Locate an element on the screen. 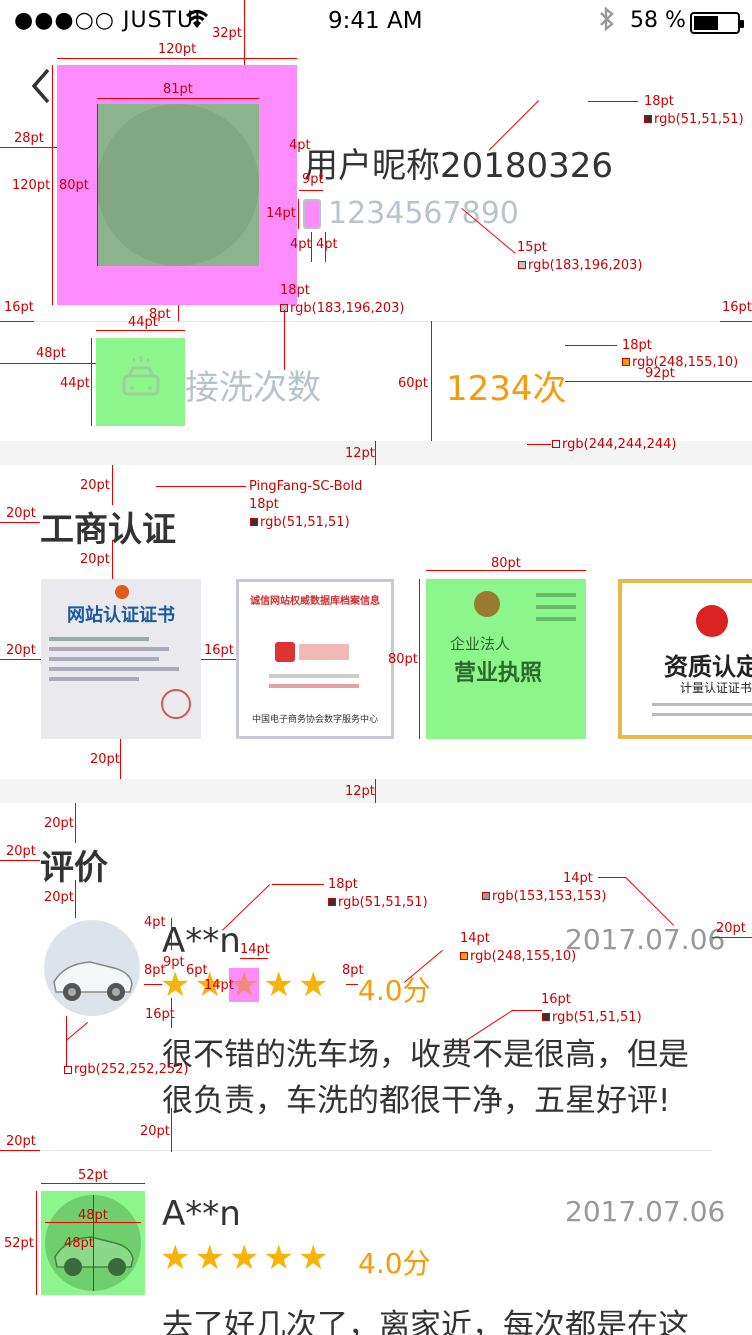 This screenshot has height=1335, width=752. cert-image-1: 网站认证证书 is located at coordinates (121, 659).